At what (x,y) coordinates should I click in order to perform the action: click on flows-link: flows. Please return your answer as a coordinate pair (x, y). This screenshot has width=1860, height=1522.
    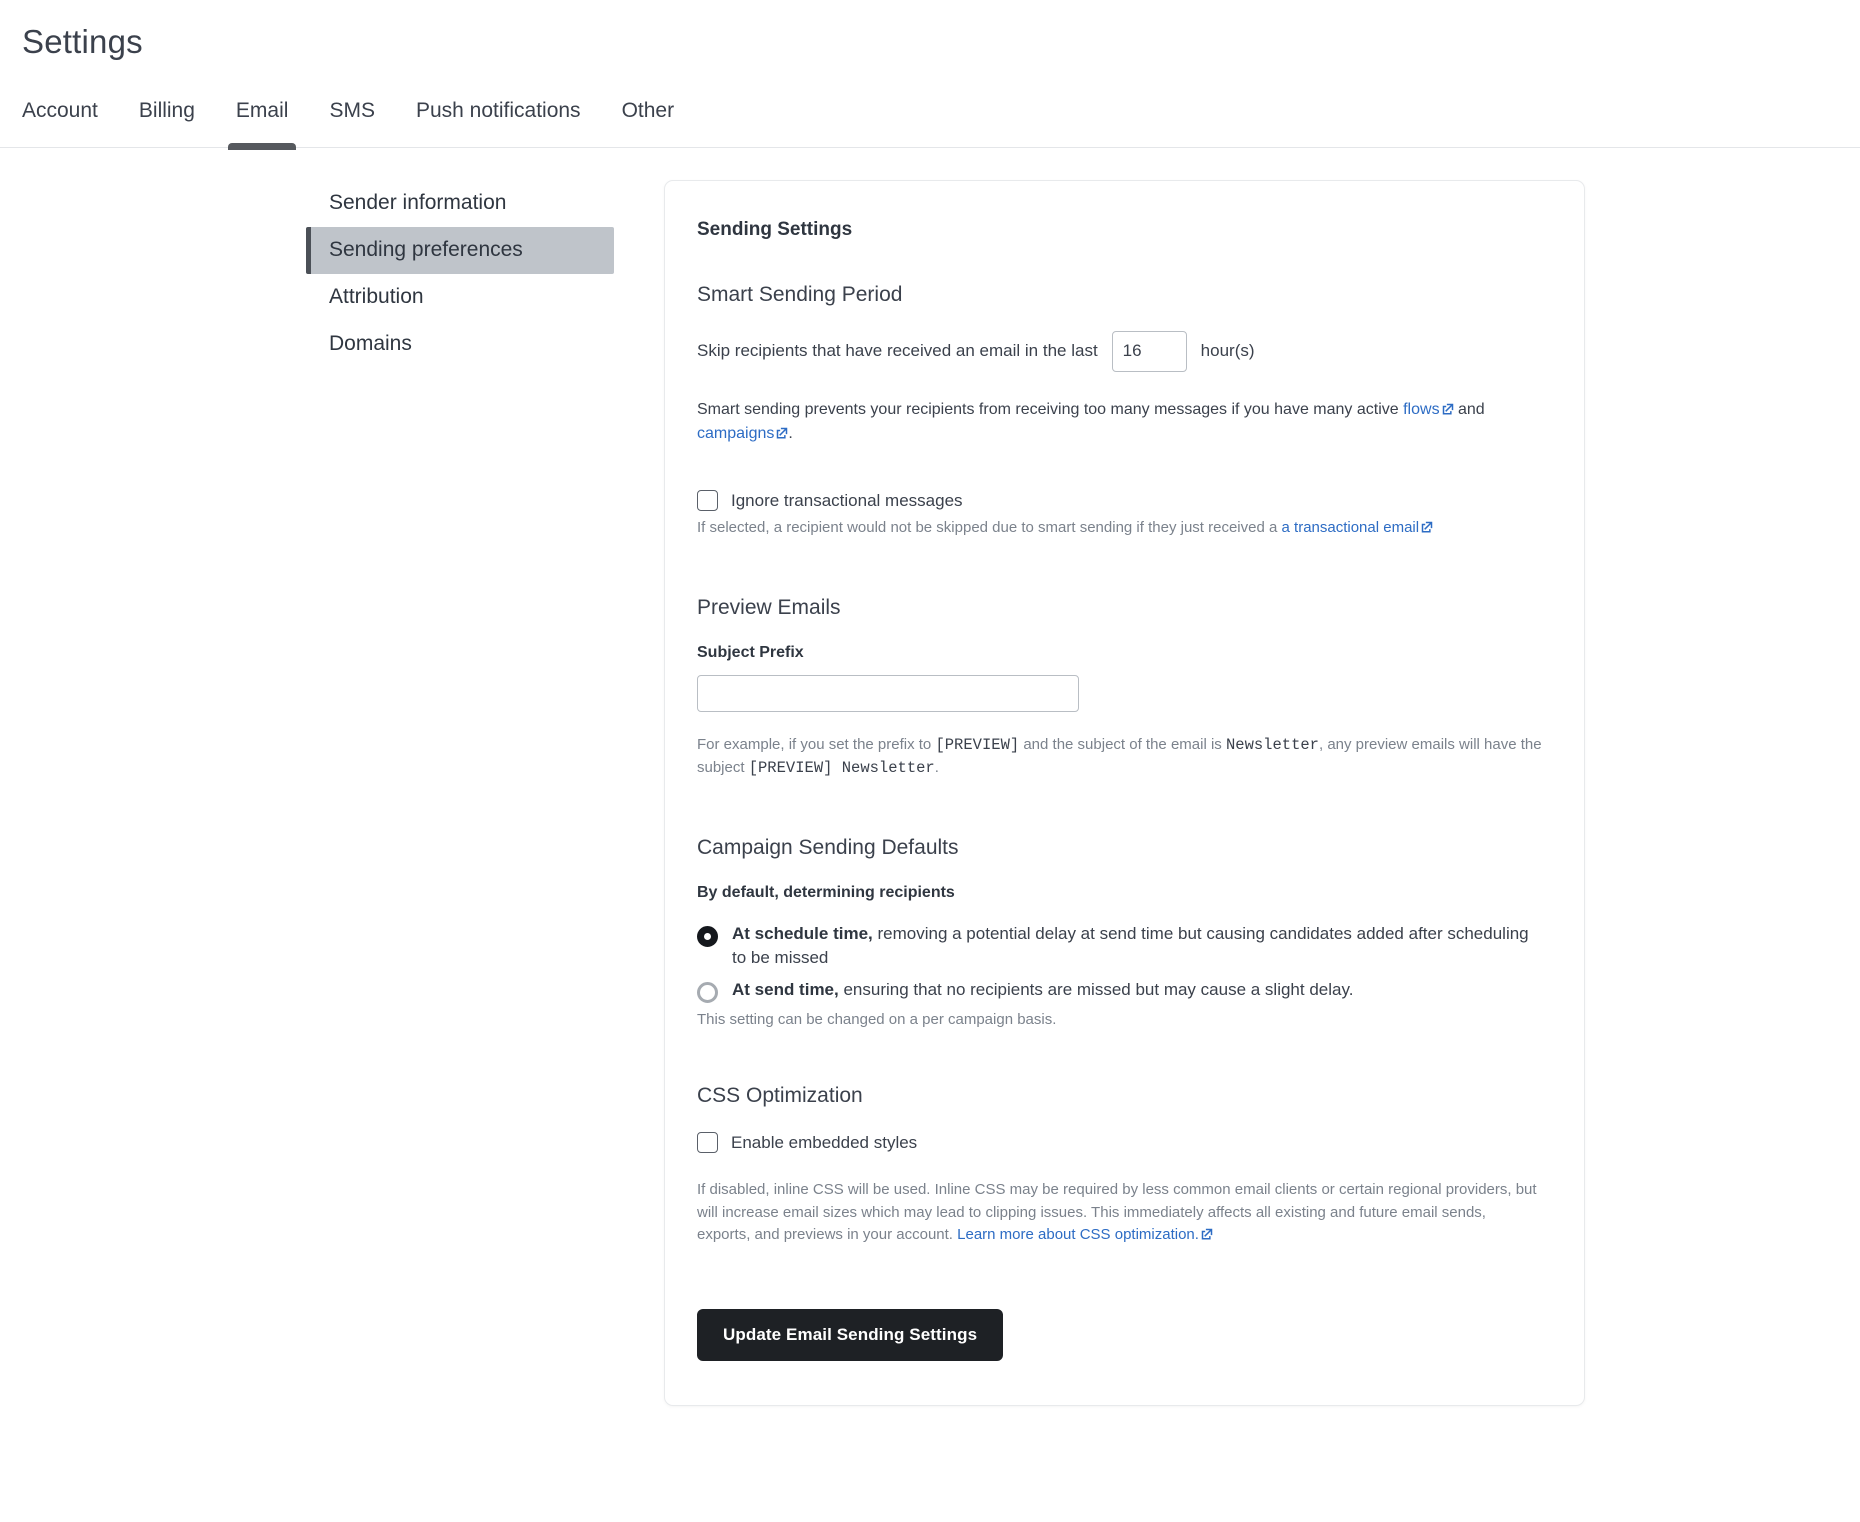
    Looking at the image, I should click on (1428, 409).